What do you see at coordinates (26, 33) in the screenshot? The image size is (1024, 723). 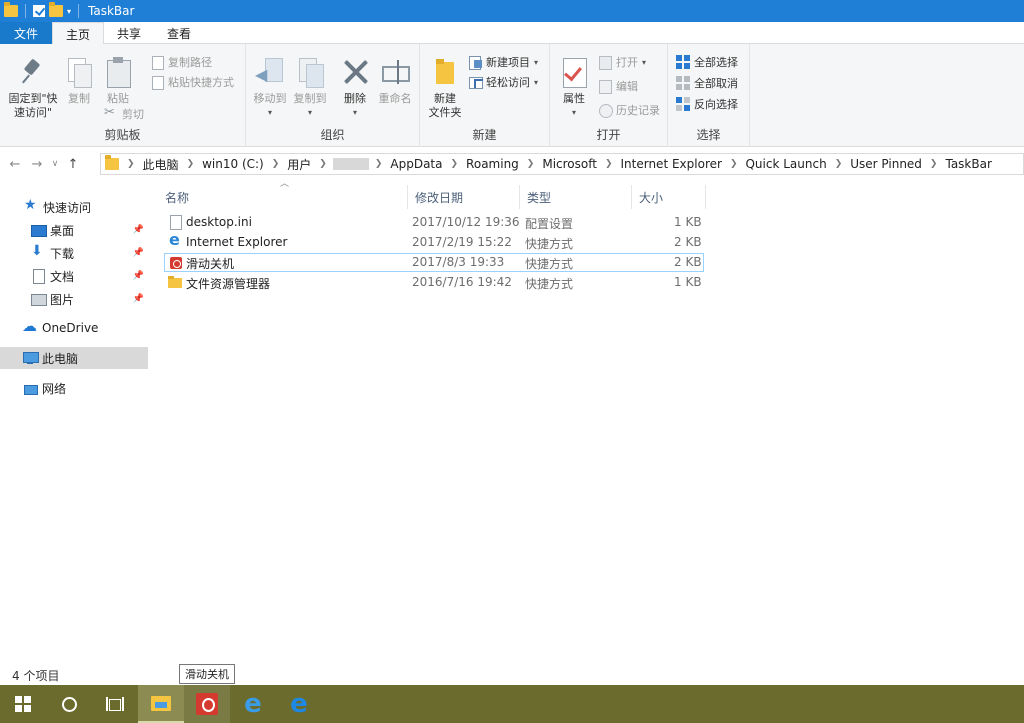 I see `tab-file: 文件` at bounding box center [26, 33].